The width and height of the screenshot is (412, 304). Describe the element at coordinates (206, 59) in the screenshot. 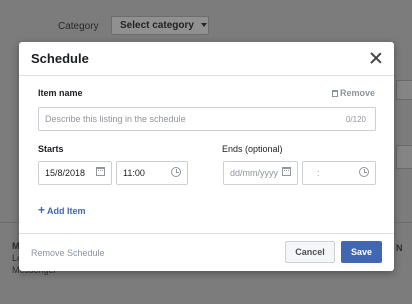

I see `dialog-header: Schedule` at that location.